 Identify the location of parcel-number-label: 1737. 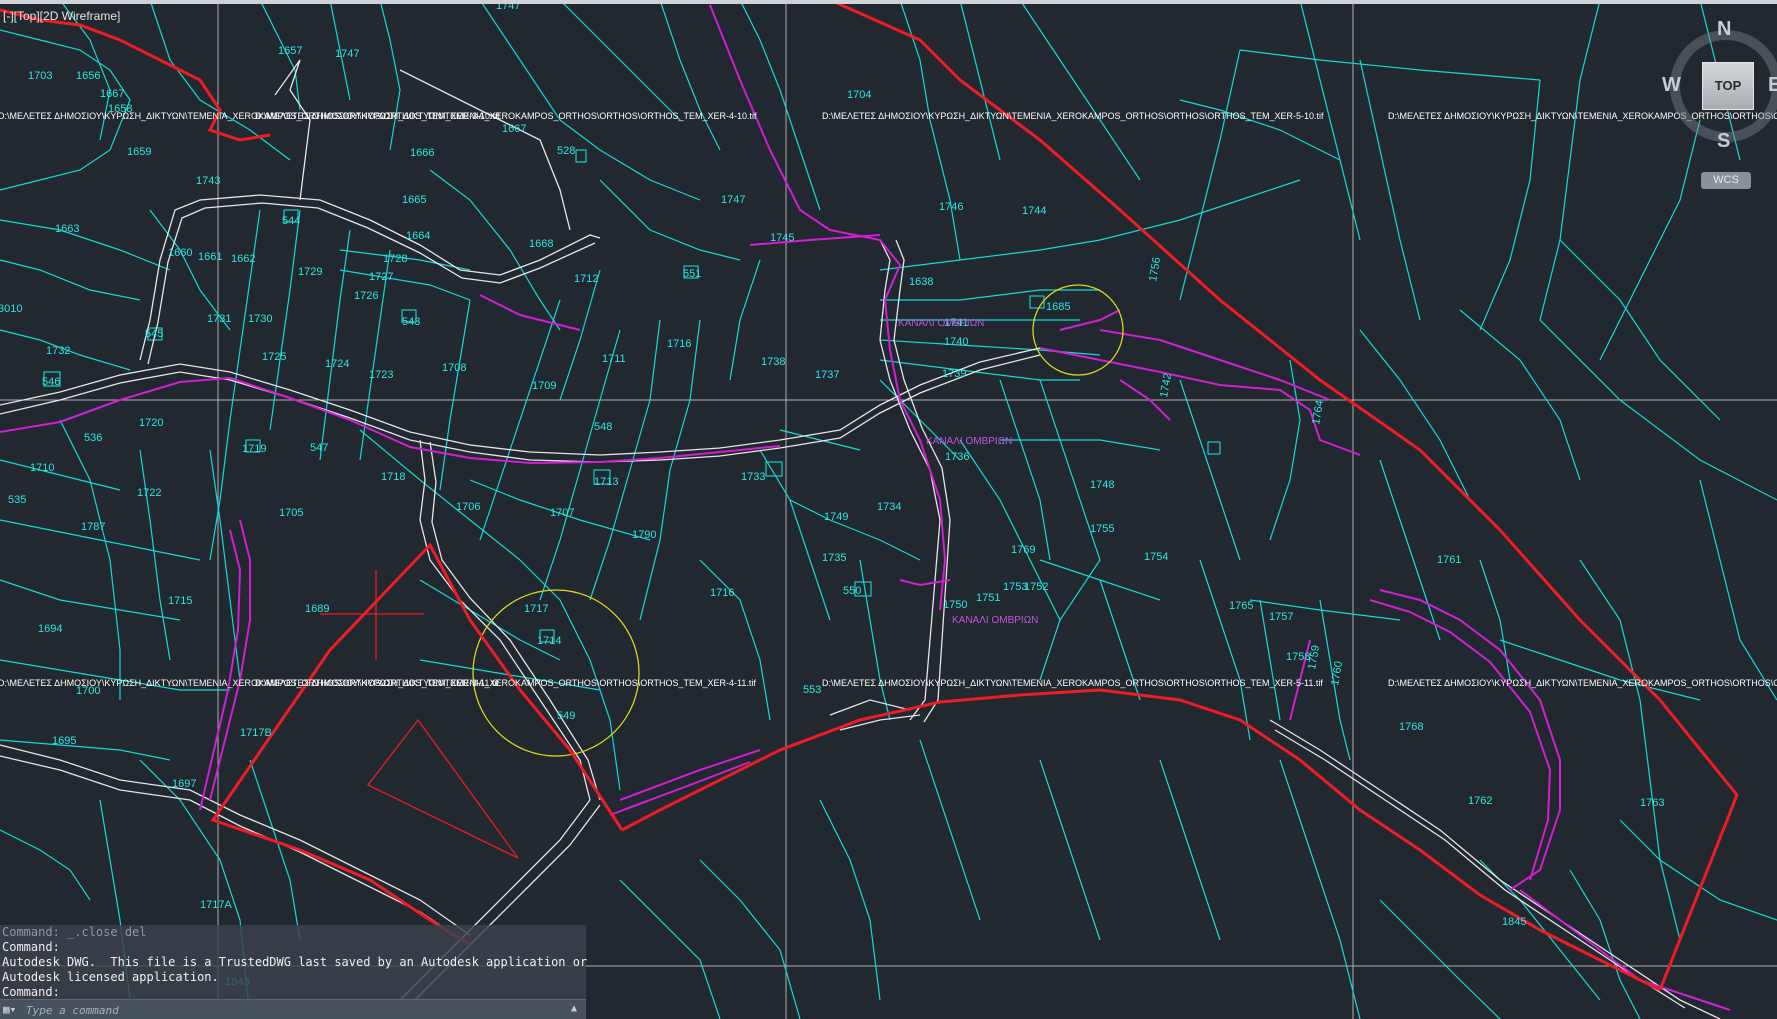
(827, 375).